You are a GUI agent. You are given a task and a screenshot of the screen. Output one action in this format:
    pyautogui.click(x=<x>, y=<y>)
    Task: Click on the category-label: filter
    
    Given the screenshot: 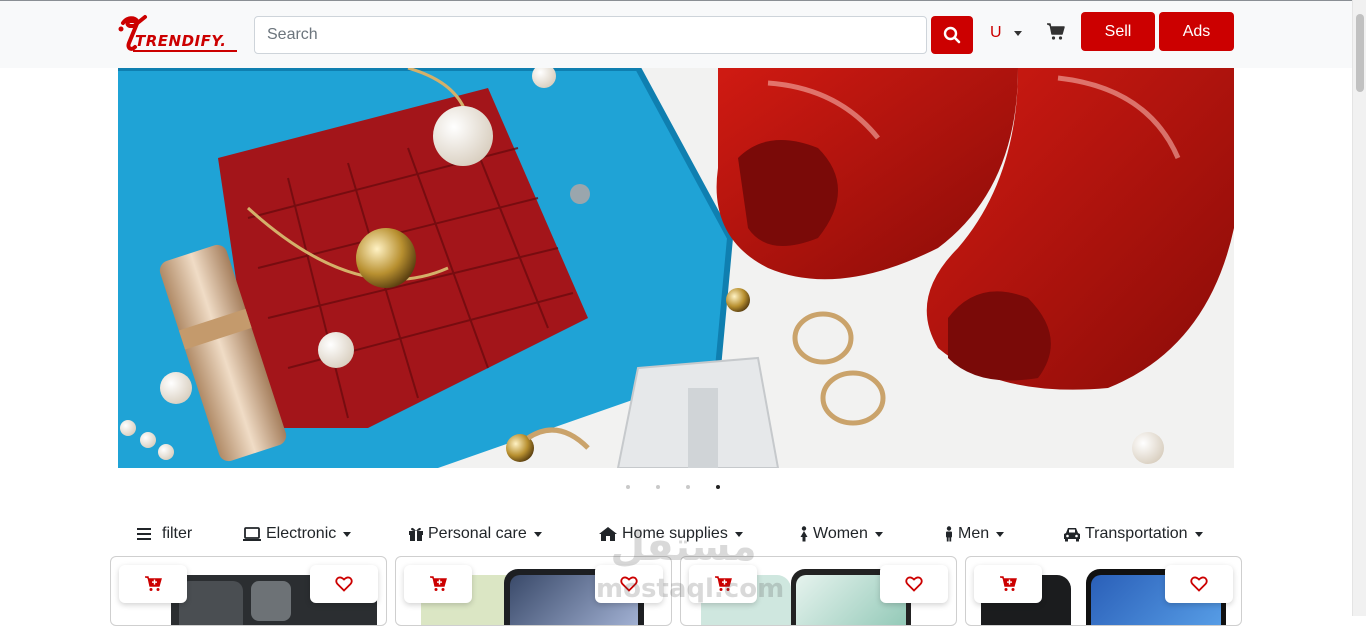 What is the action you would take?
    pyautogui.click(x=177, y=533)
    